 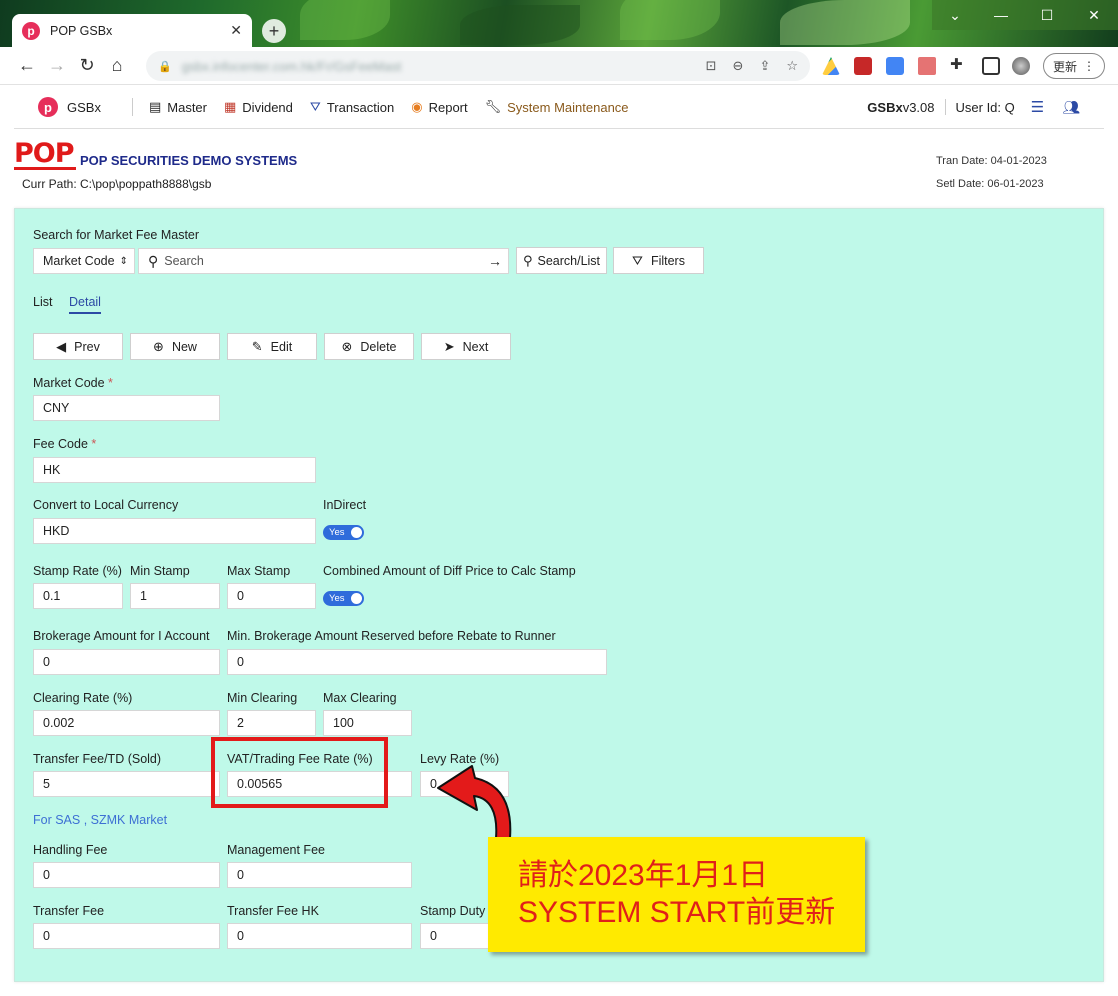 I want to click on vat-rate-highlight-box, so click(x=299, y=772).